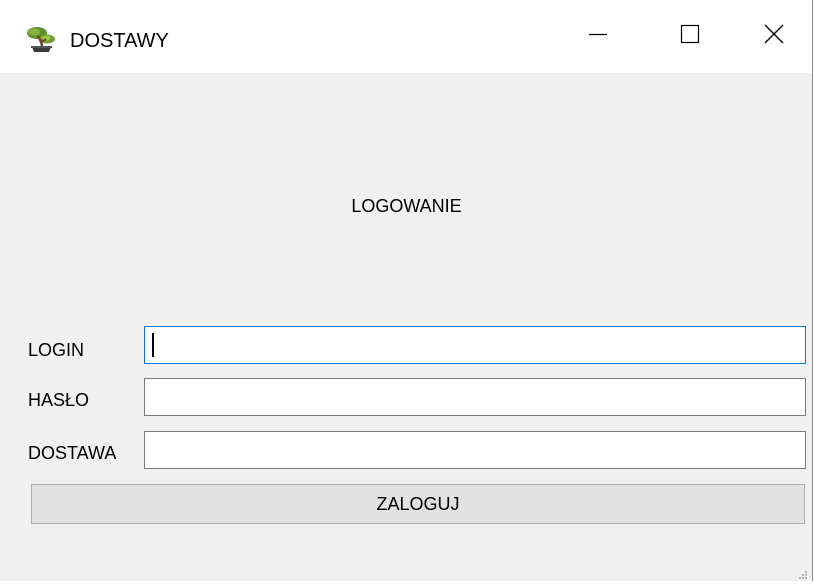 This screenshot has width=814, height=585. What do you see at coordinates (119, 41) in the screenshot?
I see `window-title: DOSTAWY` at bounding box center [119, 41].